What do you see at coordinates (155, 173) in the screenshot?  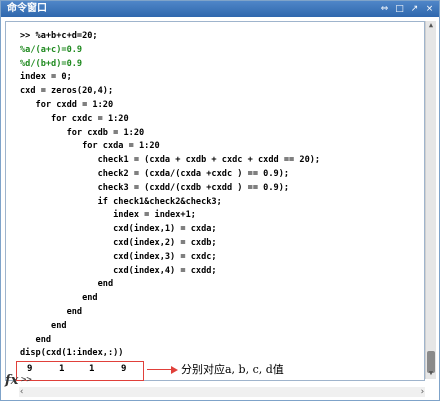 I see `code-line: check2 = (cxda/(cxda +cxdc ) == 0.9);` at bounding box center [155, 173].